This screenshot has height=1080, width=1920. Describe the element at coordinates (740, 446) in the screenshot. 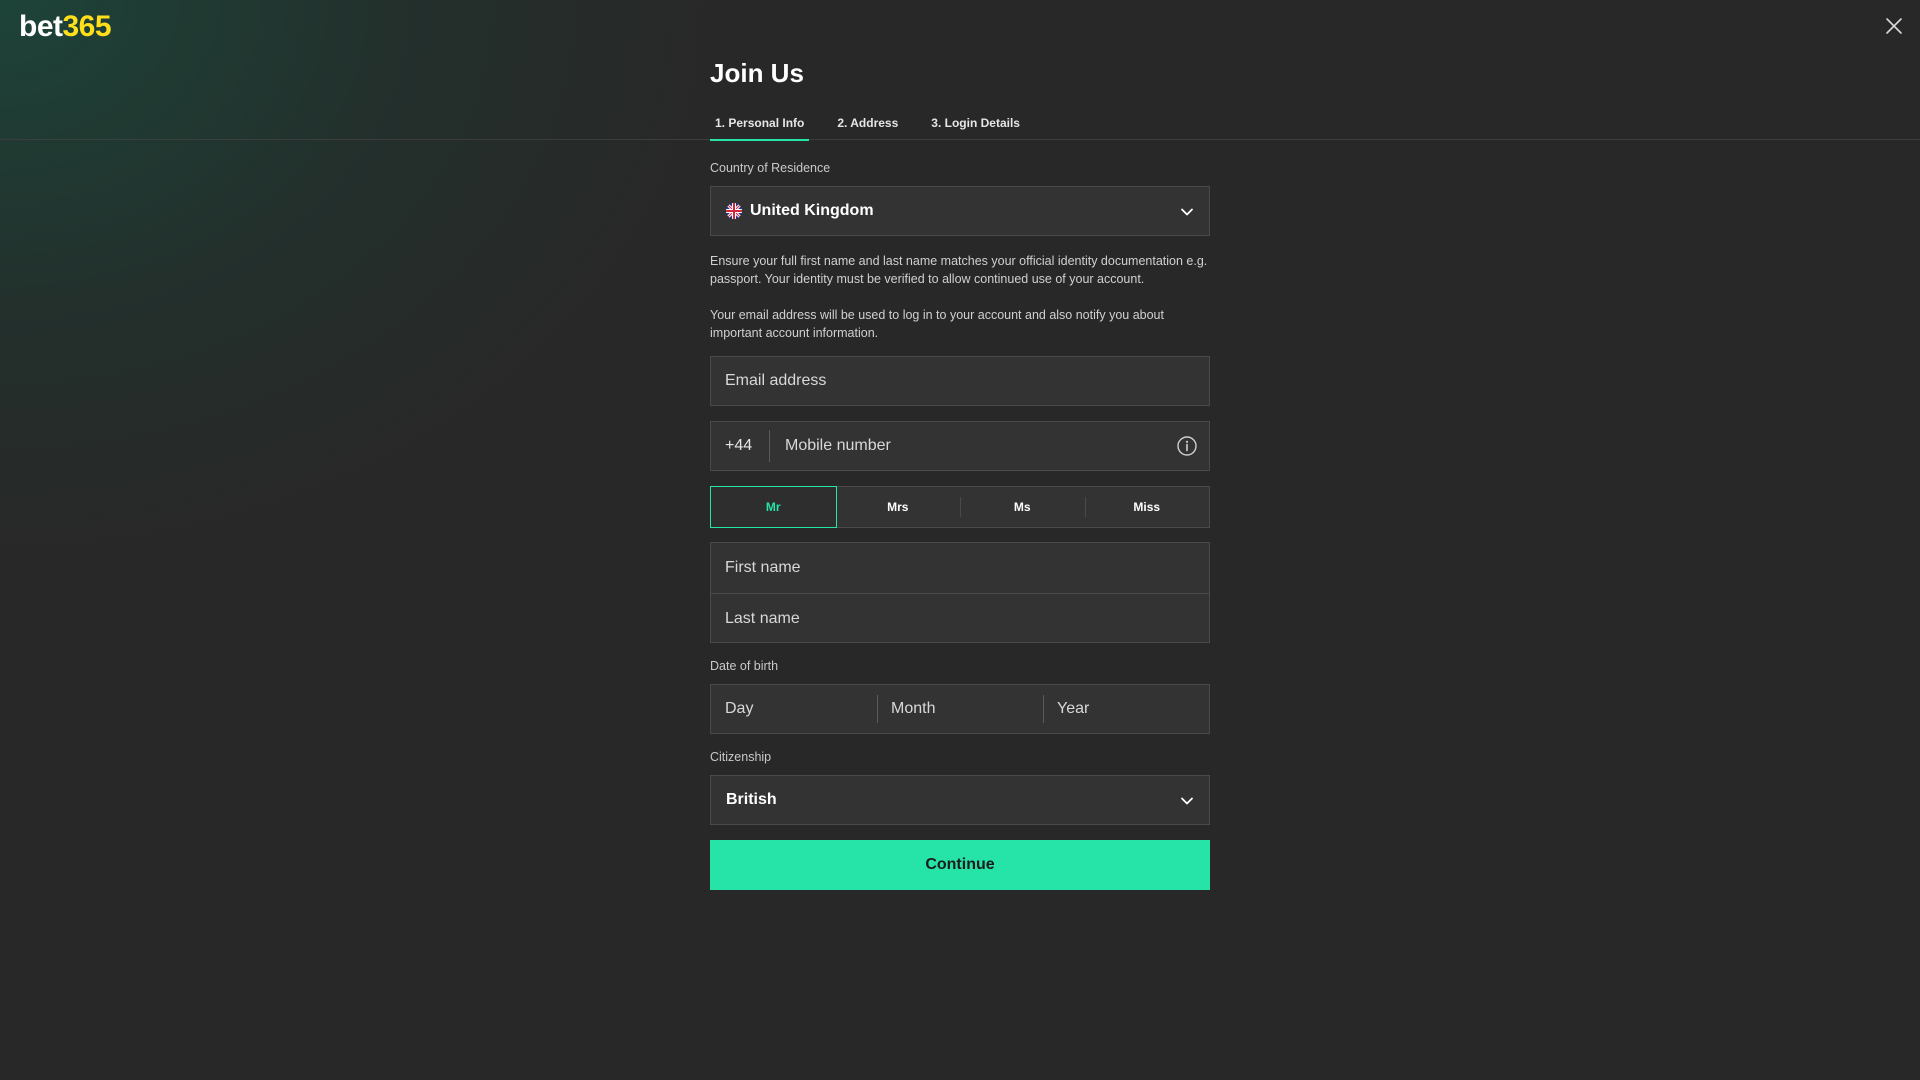

I see `country-code-prefix: +44` at that location.